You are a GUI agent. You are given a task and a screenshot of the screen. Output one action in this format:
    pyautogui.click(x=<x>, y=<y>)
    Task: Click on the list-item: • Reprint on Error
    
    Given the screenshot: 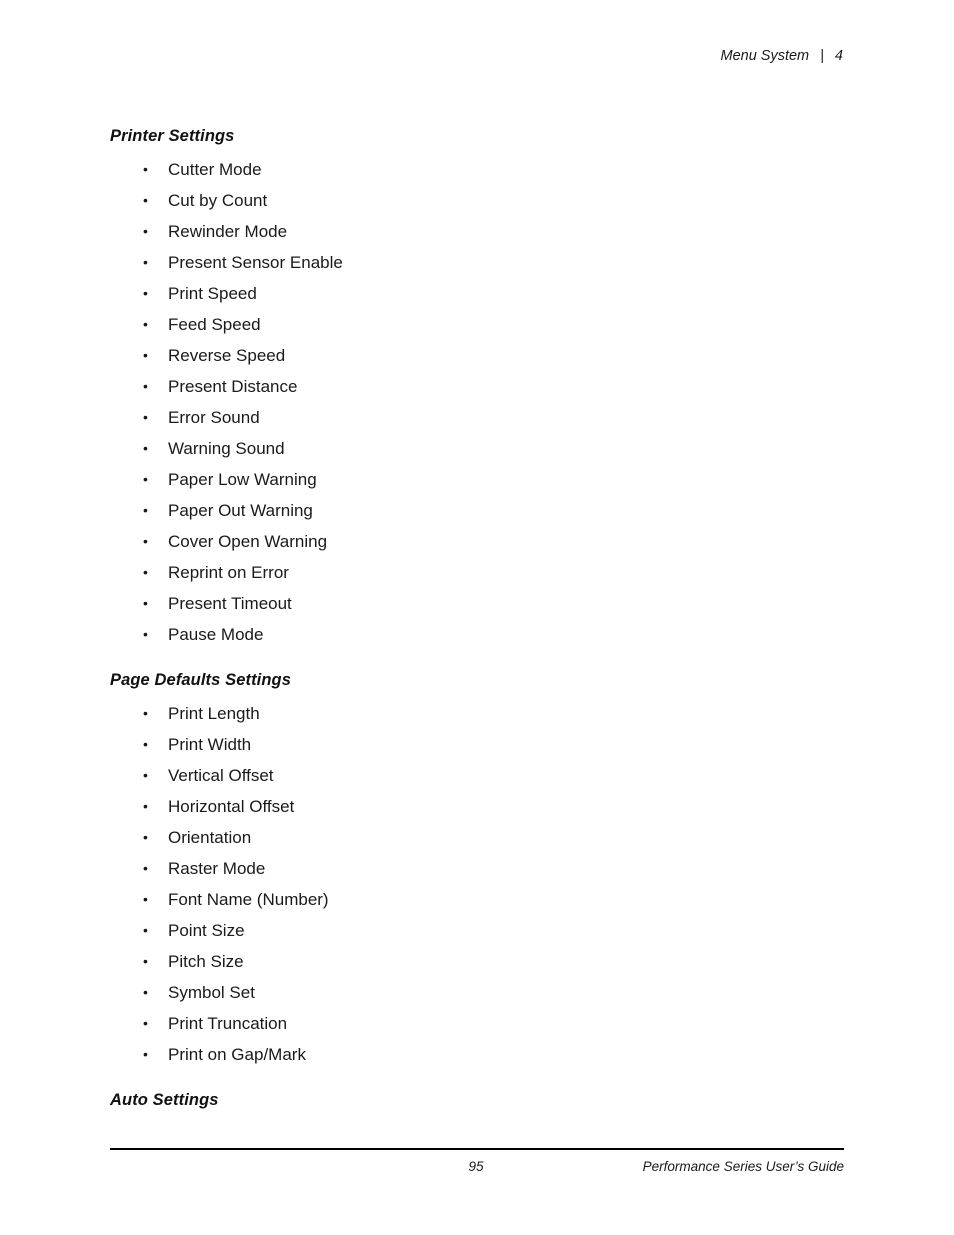 What is the action you would take?
    pyautogui.click(x=480, y=572)
    